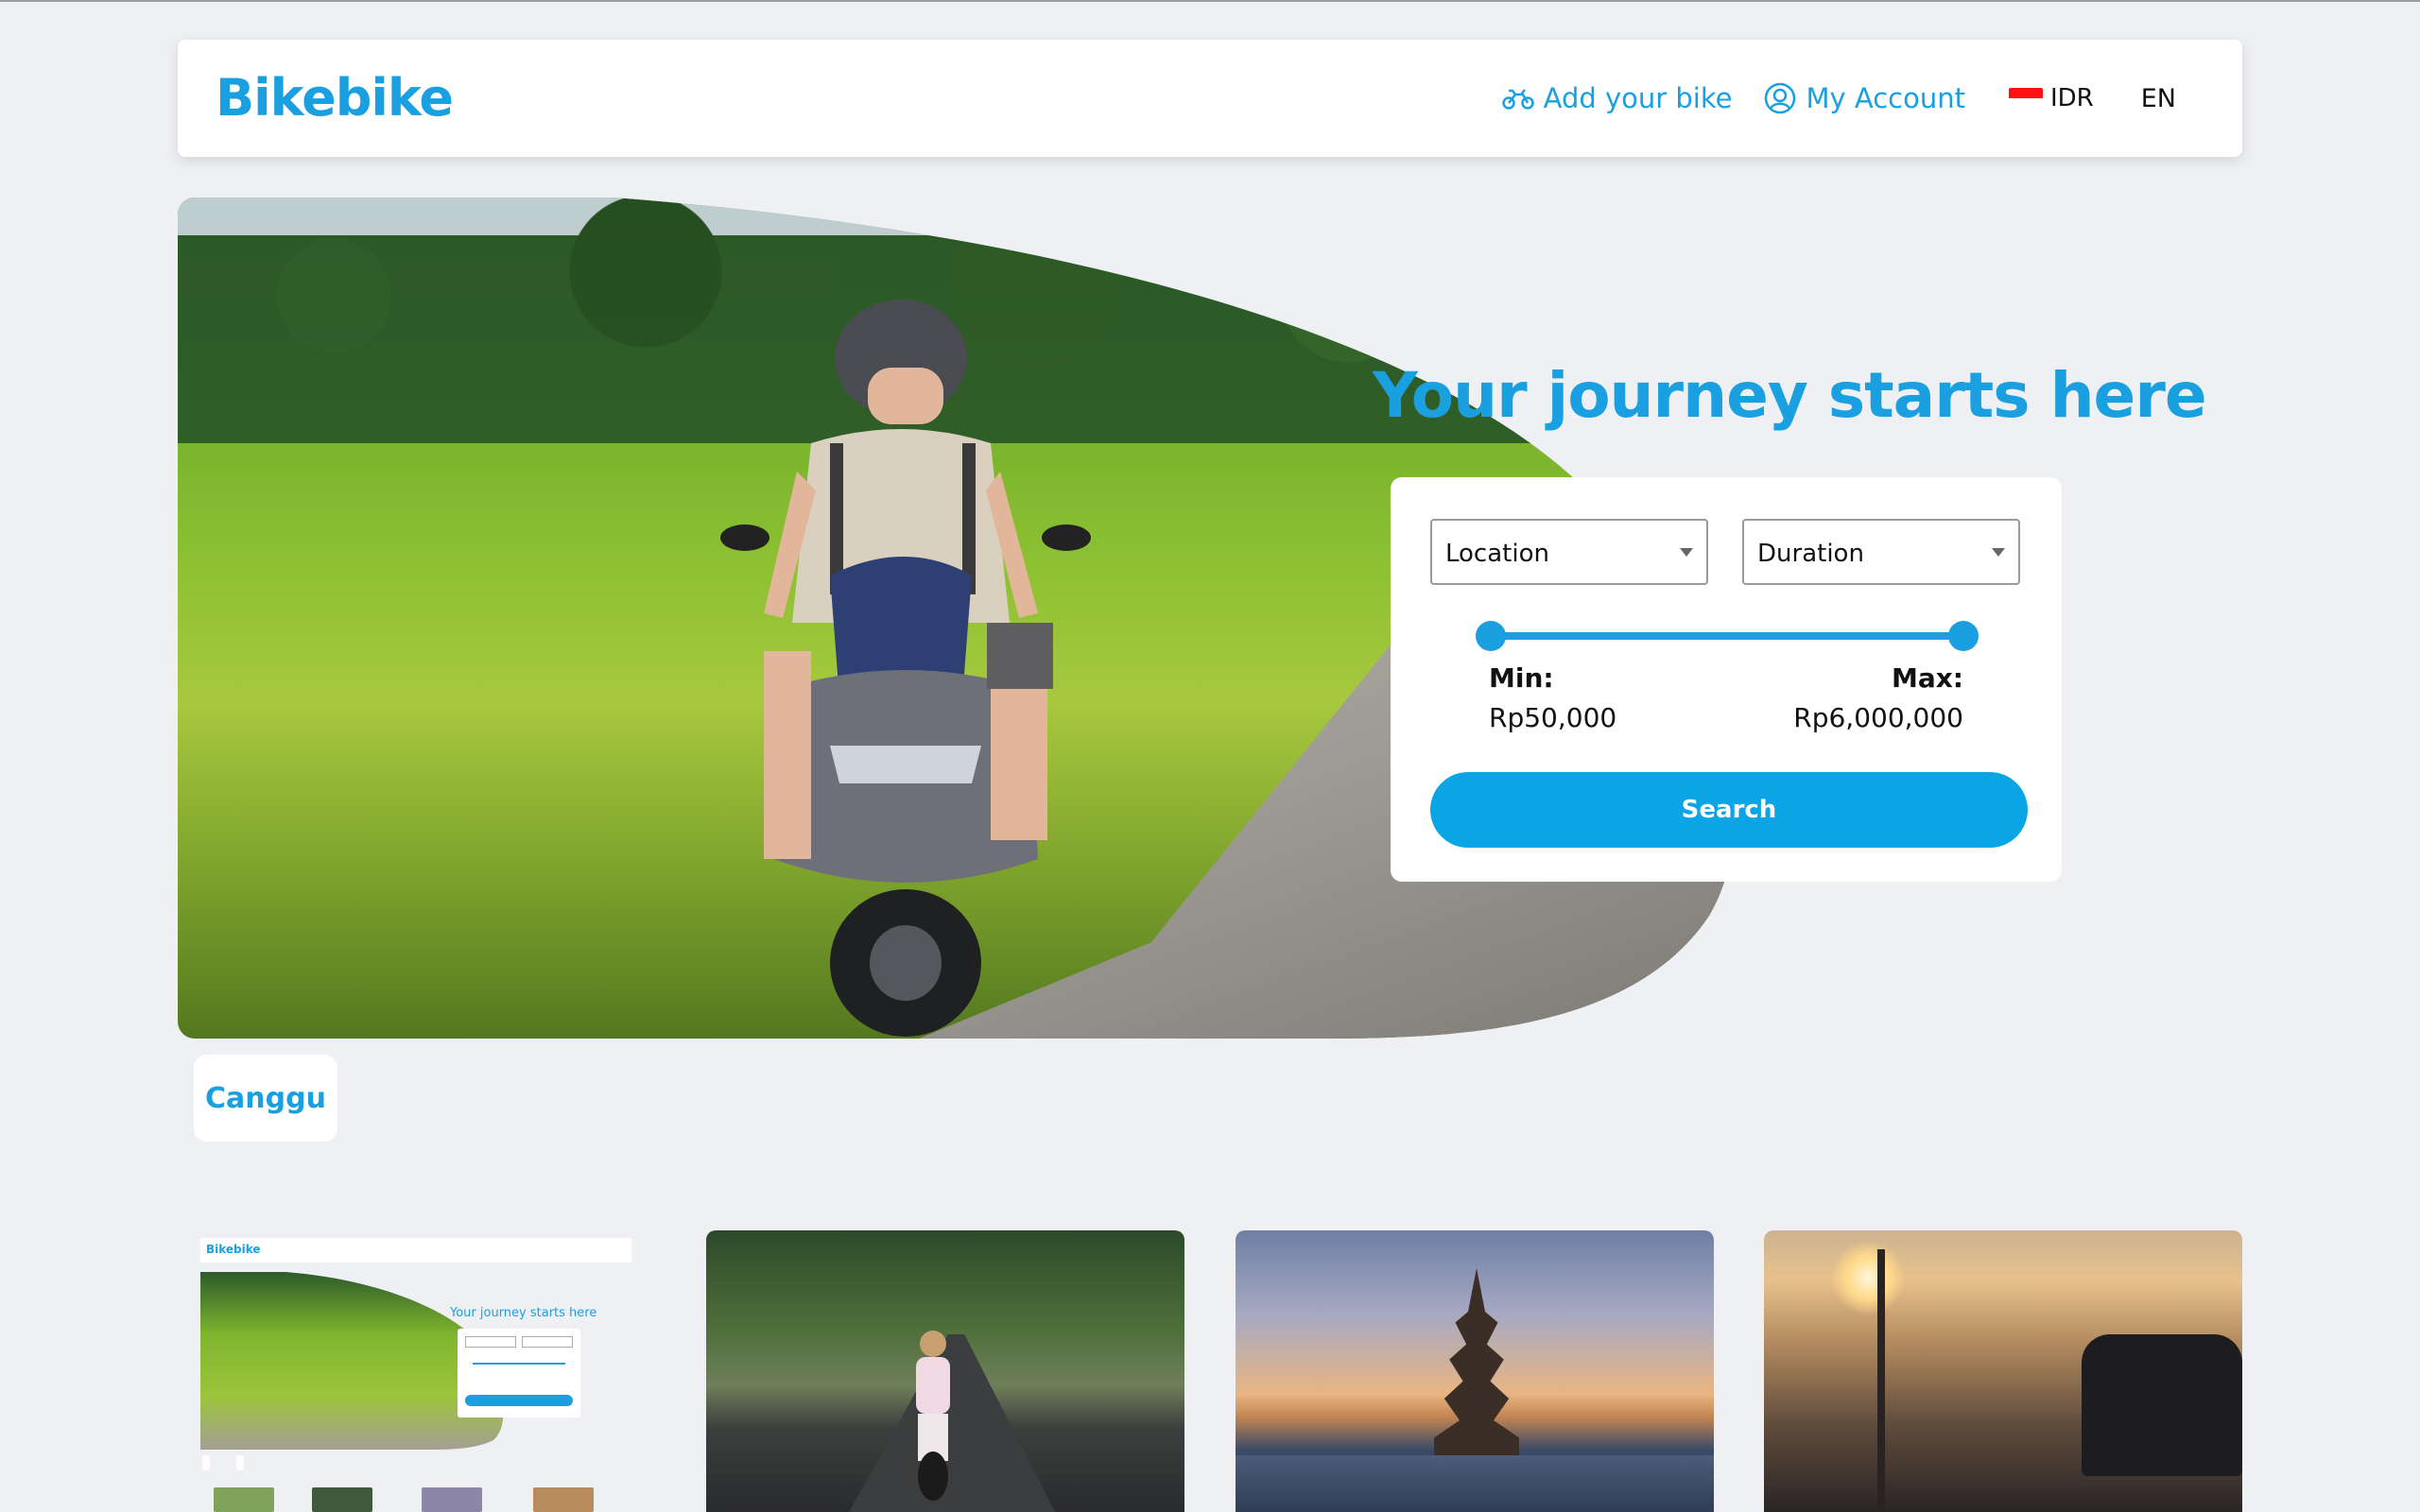 The image size is (2420, 1512). What do you see at coordinates (1210, 98) in the screenshot?
I see `top-navbar: Bikebike Add your bike My Account IDR EN` at bounding box center [1210, 98].